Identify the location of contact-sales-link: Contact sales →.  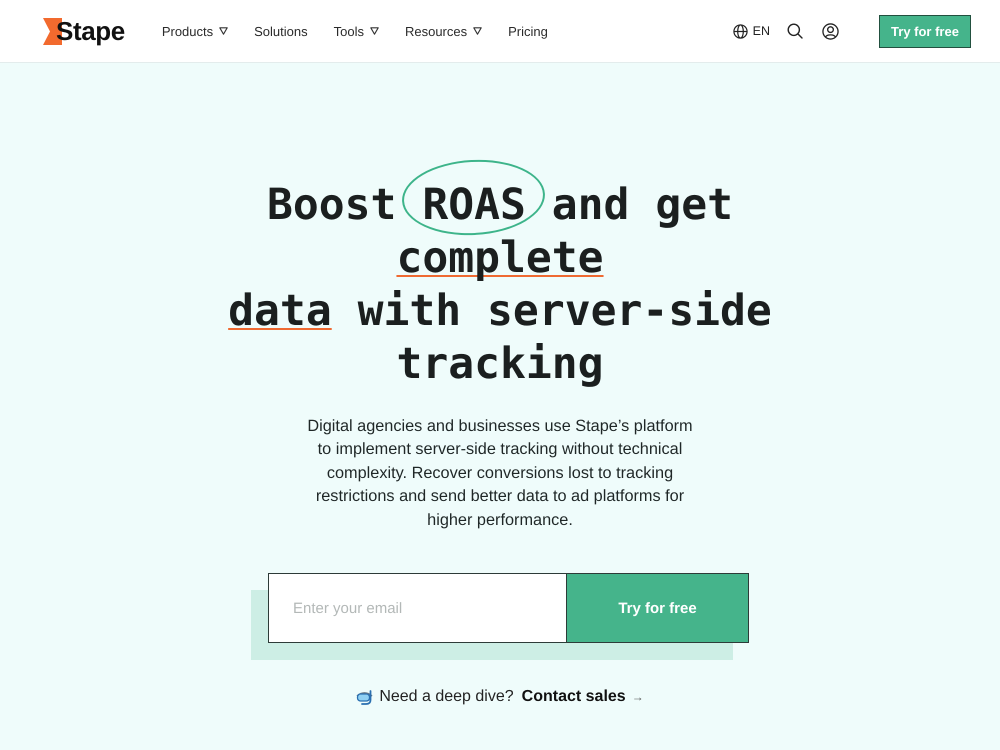
(583, 697).